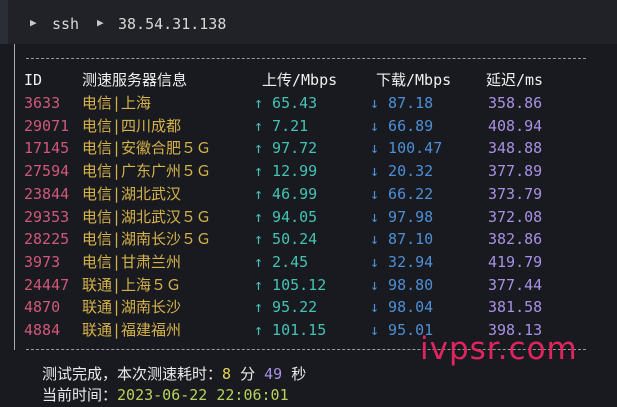 This screenshot has height=407, width=617. Describe the element at coordinates (515, 216) in the screenshot. I see `cell-lat: 372.08` at that location.